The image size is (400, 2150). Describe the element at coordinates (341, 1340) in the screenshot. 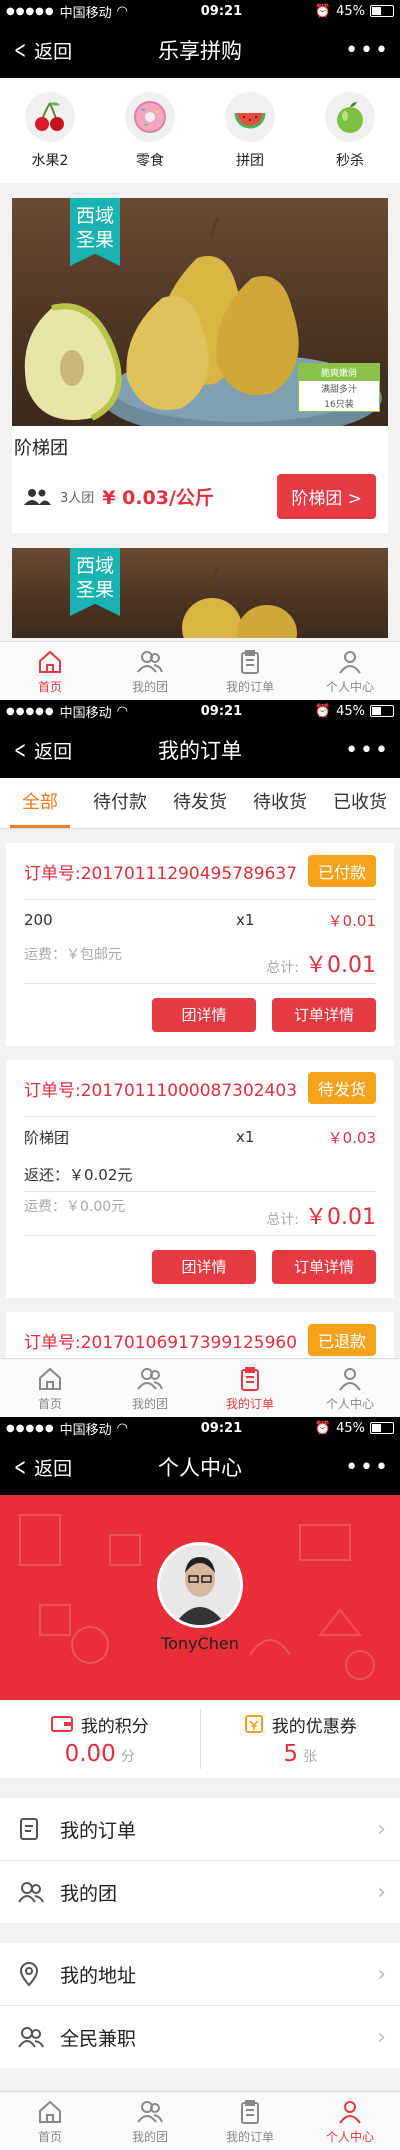

I see `status-badge: 已退款` at that location.